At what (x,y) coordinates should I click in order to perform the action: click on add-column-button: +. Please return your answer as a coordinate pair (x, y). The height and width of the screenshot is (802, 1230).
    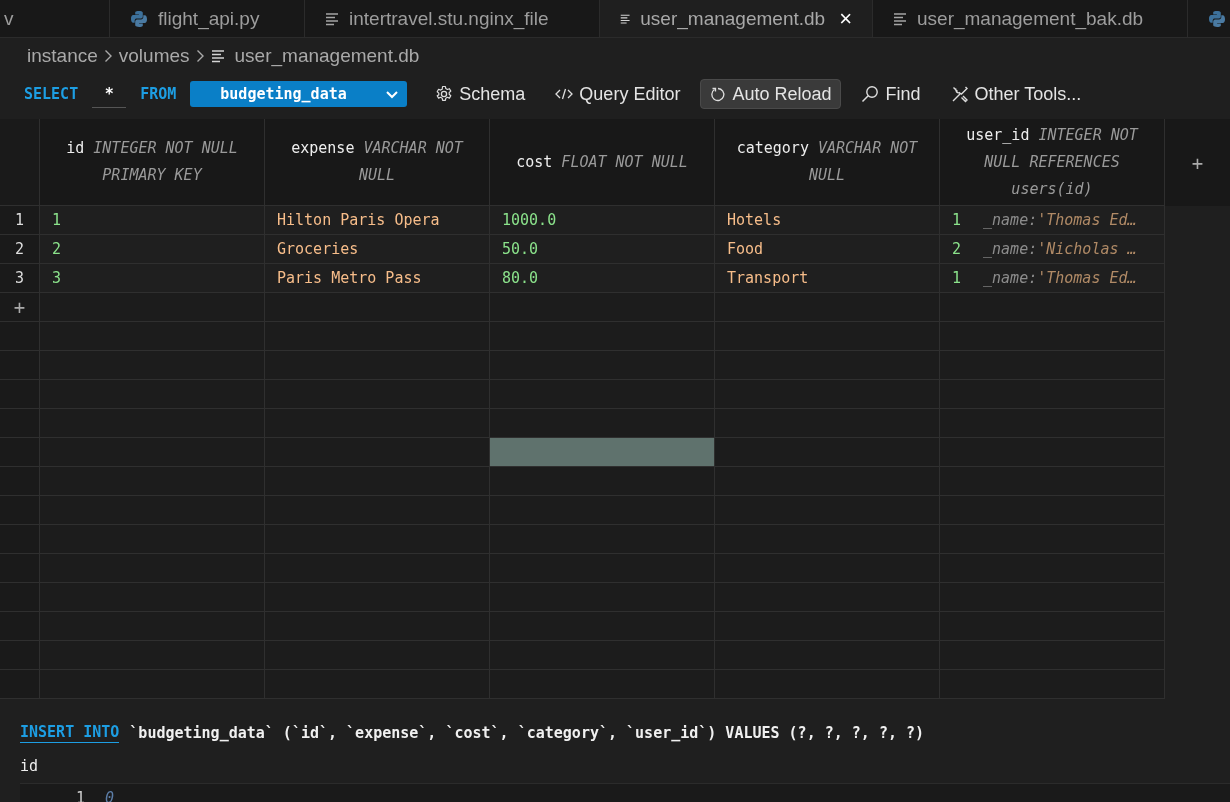
    Looking at the image, I should click on (1197, 162).